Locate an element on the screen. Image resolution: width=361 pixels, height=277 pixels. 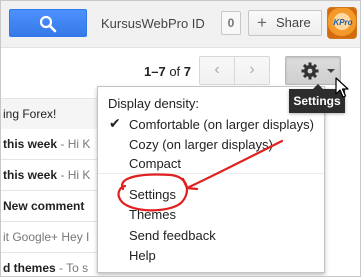
pager-range: 1–7 is located at coordinates (155, 71).